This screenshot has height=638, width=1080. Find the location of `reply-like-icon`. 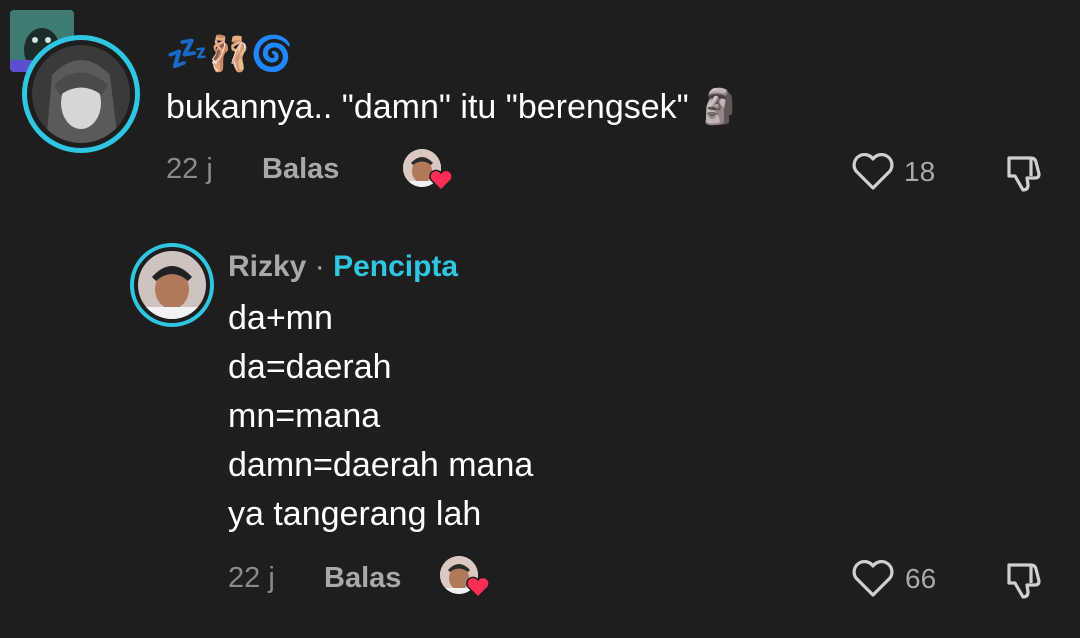

reply-like-icon is located at coordinates (873, 579).